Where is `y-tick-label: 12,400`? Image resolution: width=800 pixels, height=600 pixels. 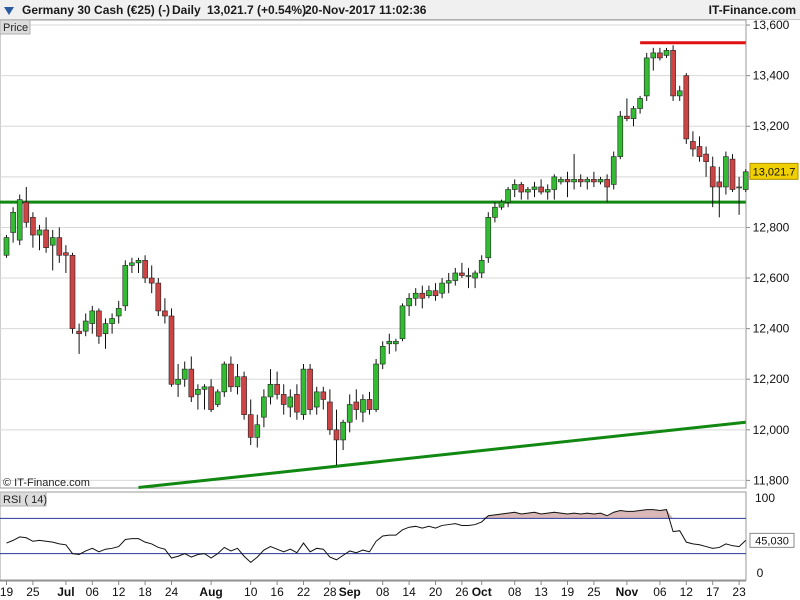 y-tick-label: 12,400 is located at coordinates (771, 329).